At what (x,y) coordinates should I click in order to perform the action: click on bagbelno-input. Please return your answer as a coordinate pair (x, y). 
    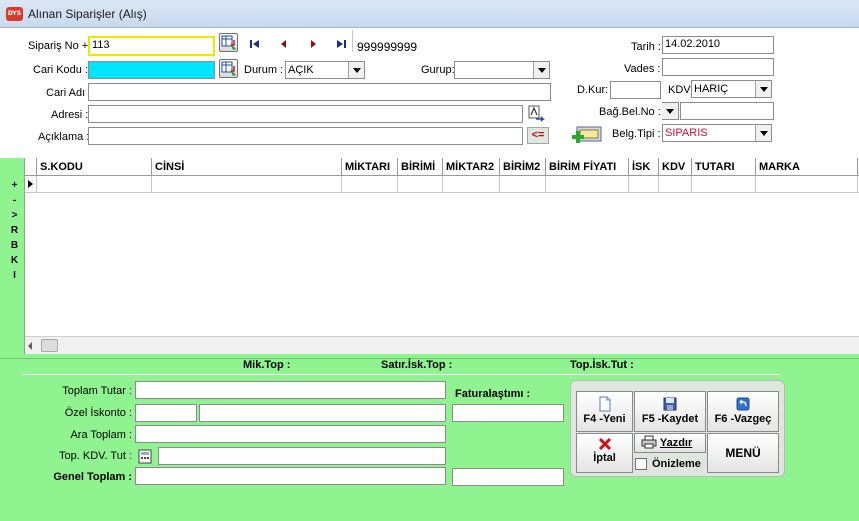
    Looking at the image, I should click on (727, 111).